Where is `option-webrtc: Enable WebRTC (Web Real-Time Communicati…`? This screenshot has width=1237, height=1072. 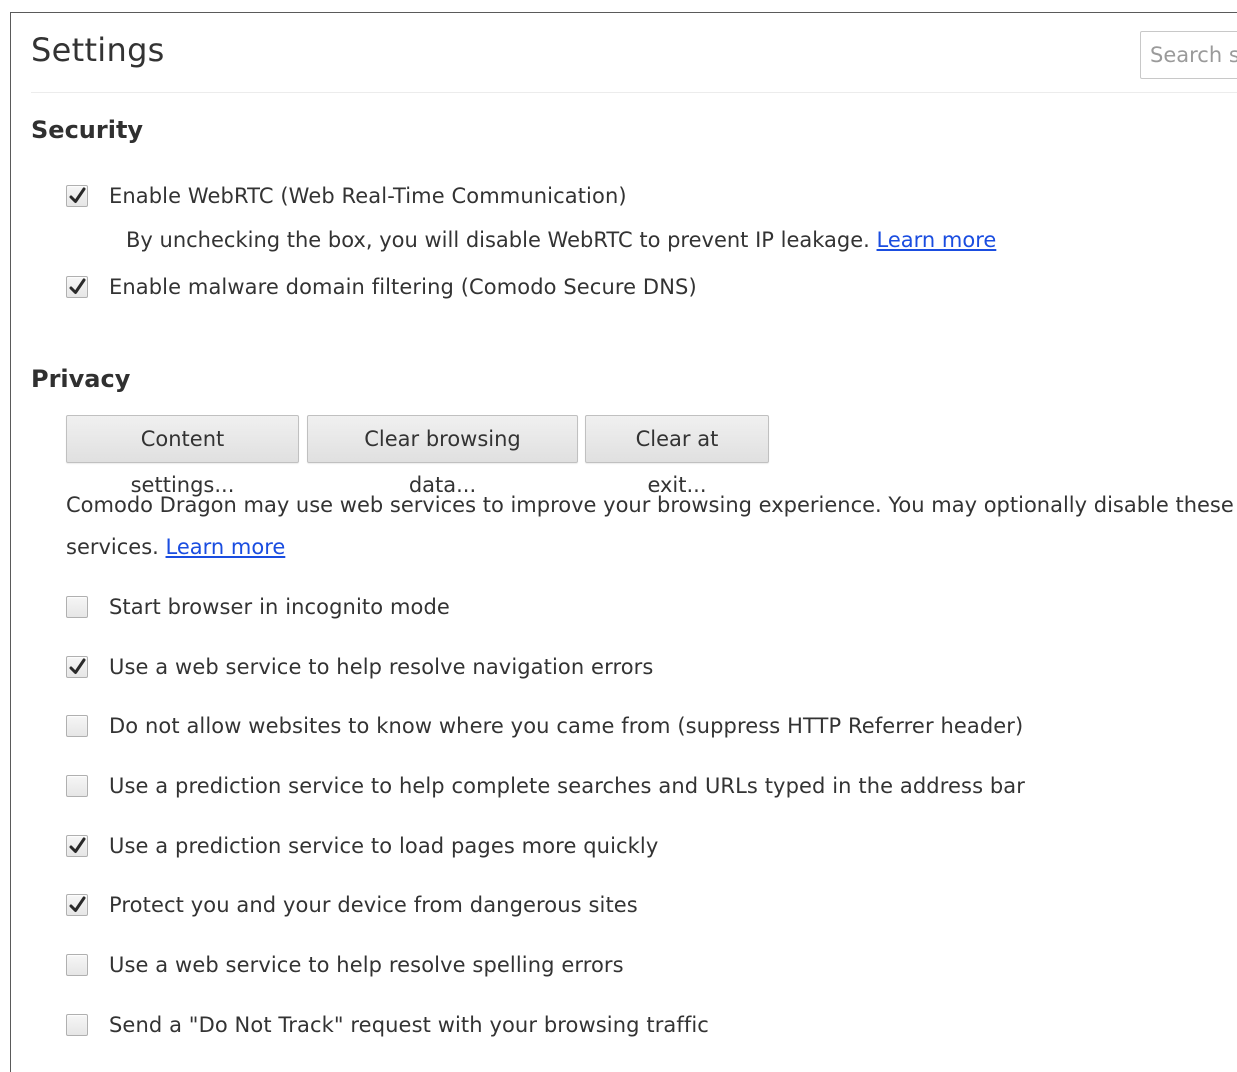
option-webrtc: Enable WebRTC (Web Real-Time Communicati… is located at coordinates (346, 196).